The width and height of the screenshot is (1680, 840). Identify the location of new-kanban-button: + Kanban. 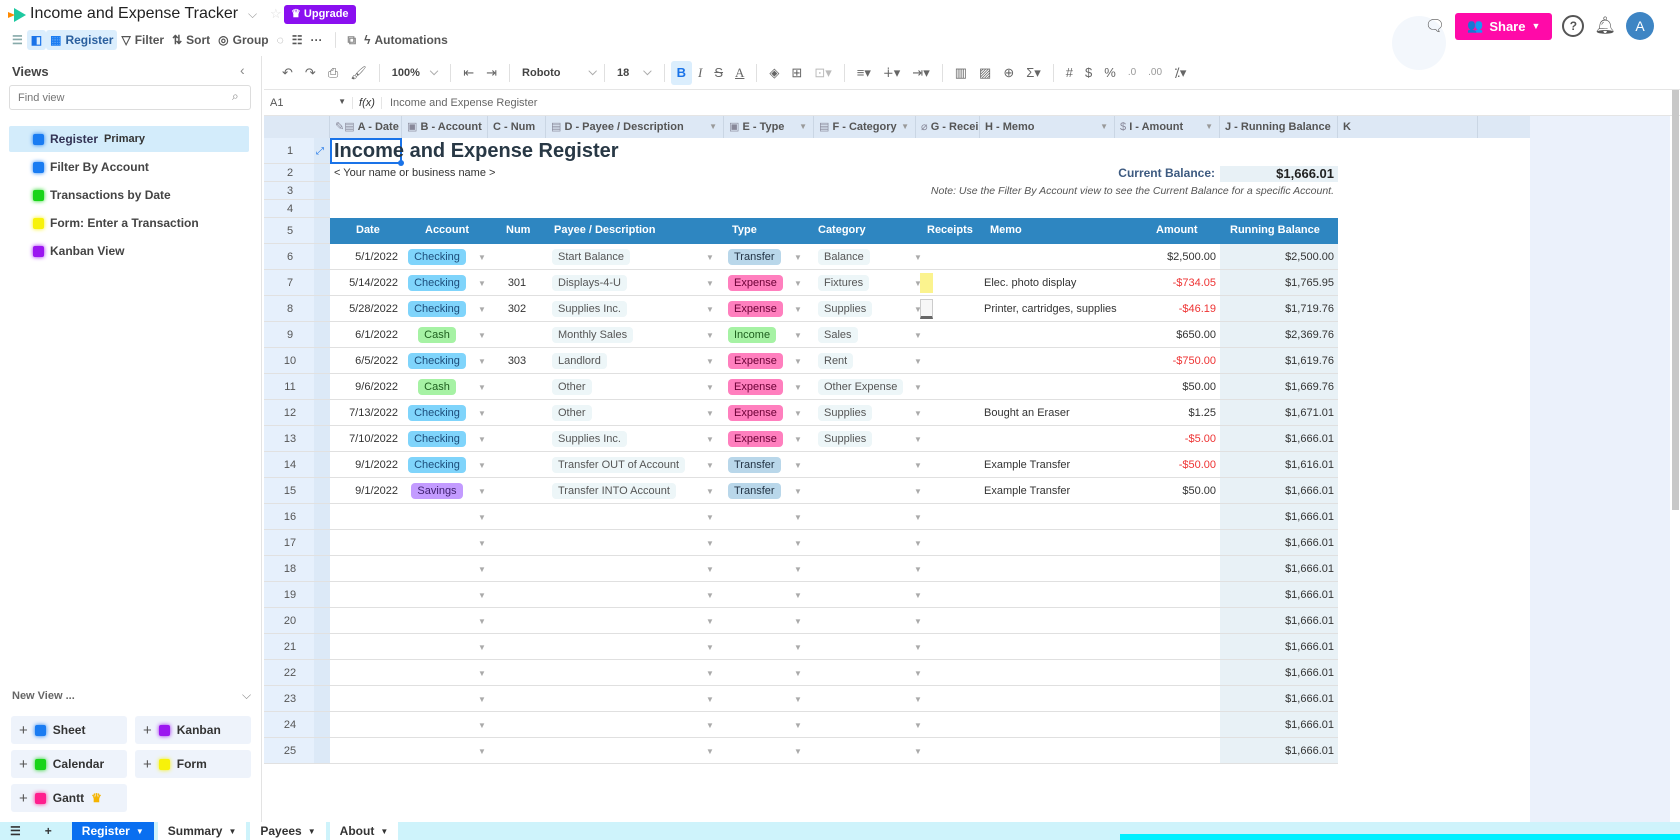
(193, 730).